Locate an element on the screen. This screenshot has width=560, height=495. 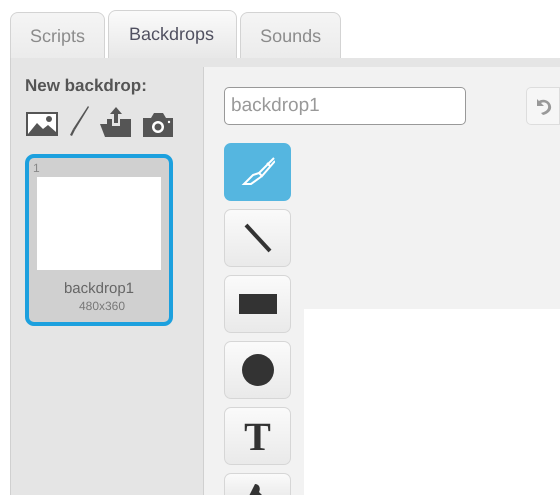
text-tool-button: T is located at coordinates (257, 436).